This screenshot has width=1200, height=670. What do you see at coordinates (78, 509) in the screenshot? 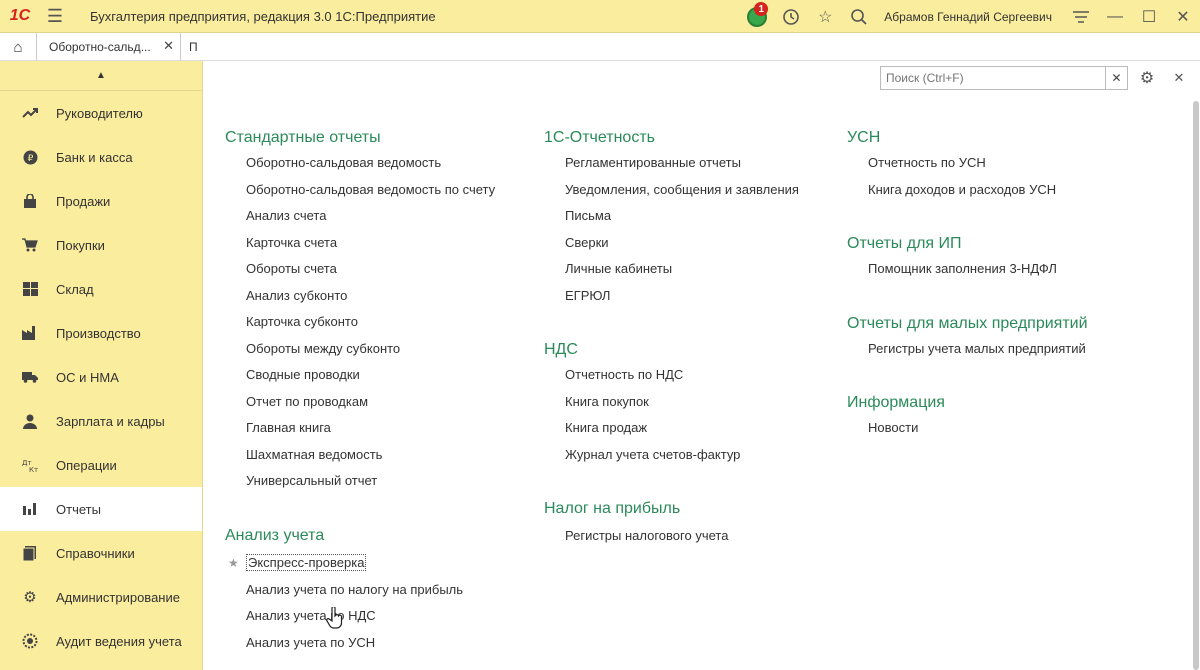
I see `sidebar-item-label: Отчеты` at bounding box center [78, 509].